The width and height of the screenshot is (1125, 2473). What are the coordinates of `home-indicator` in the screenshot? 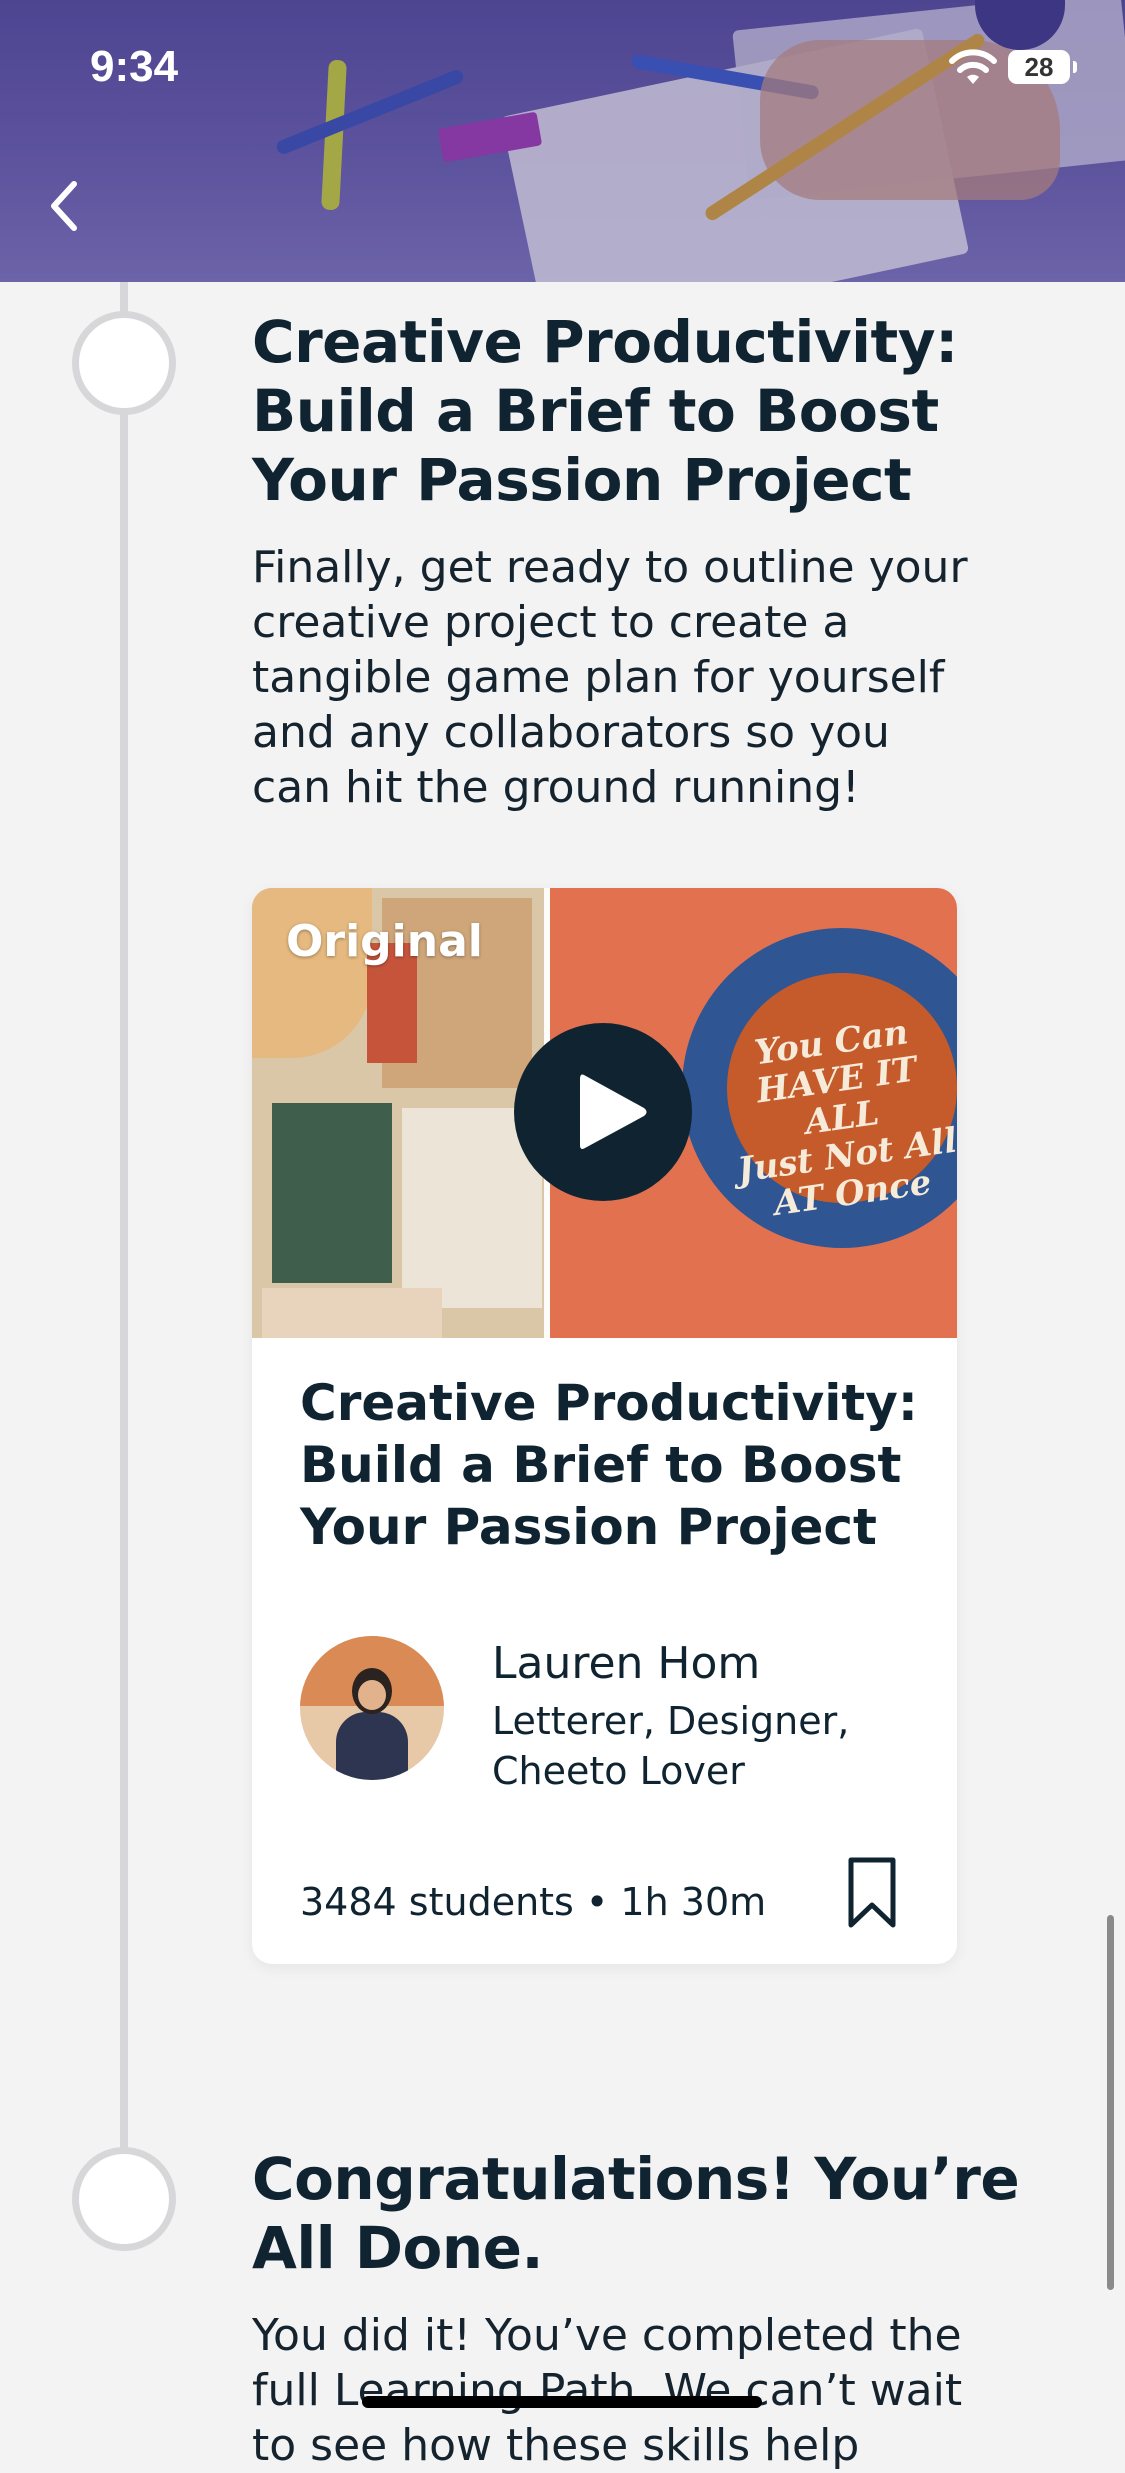 It's located at (562, 2402).